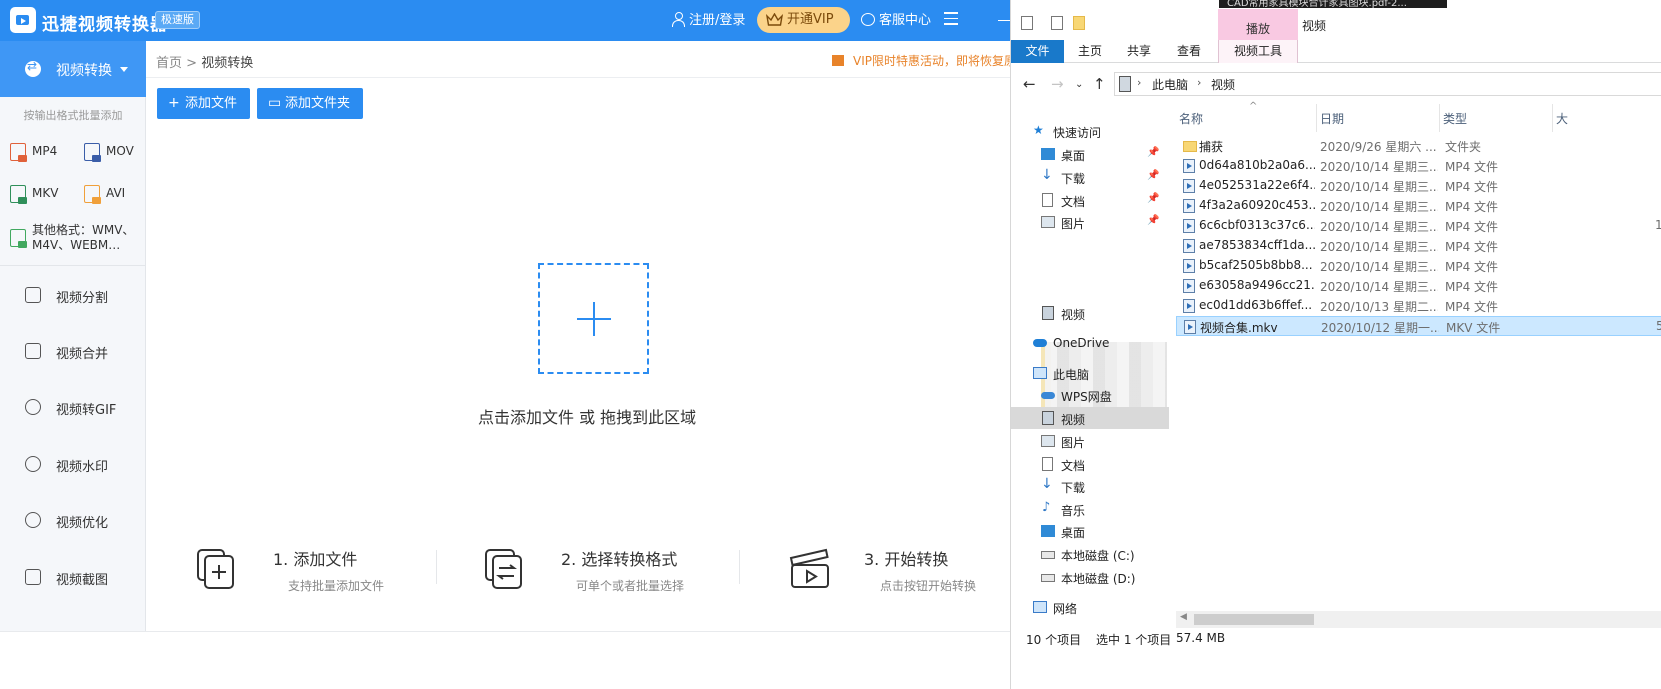 Image resolution: width=1661 pixels, height=689 pixels. I want to click on file-size: 1, so click(1658, 225).